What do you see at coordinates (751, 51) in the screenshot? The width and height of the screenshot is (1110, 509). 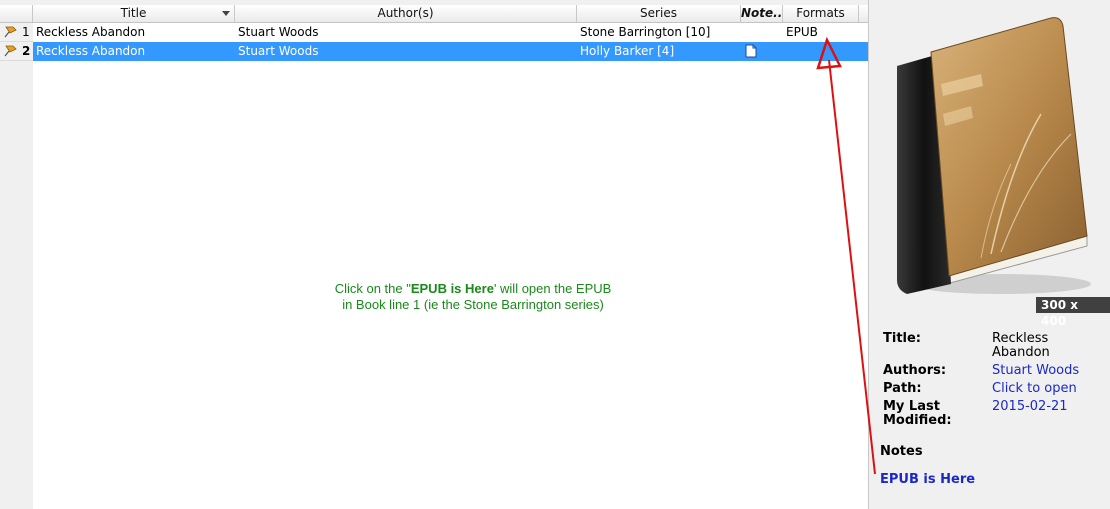 I see `document-icon` at bounding box center [751, 51].